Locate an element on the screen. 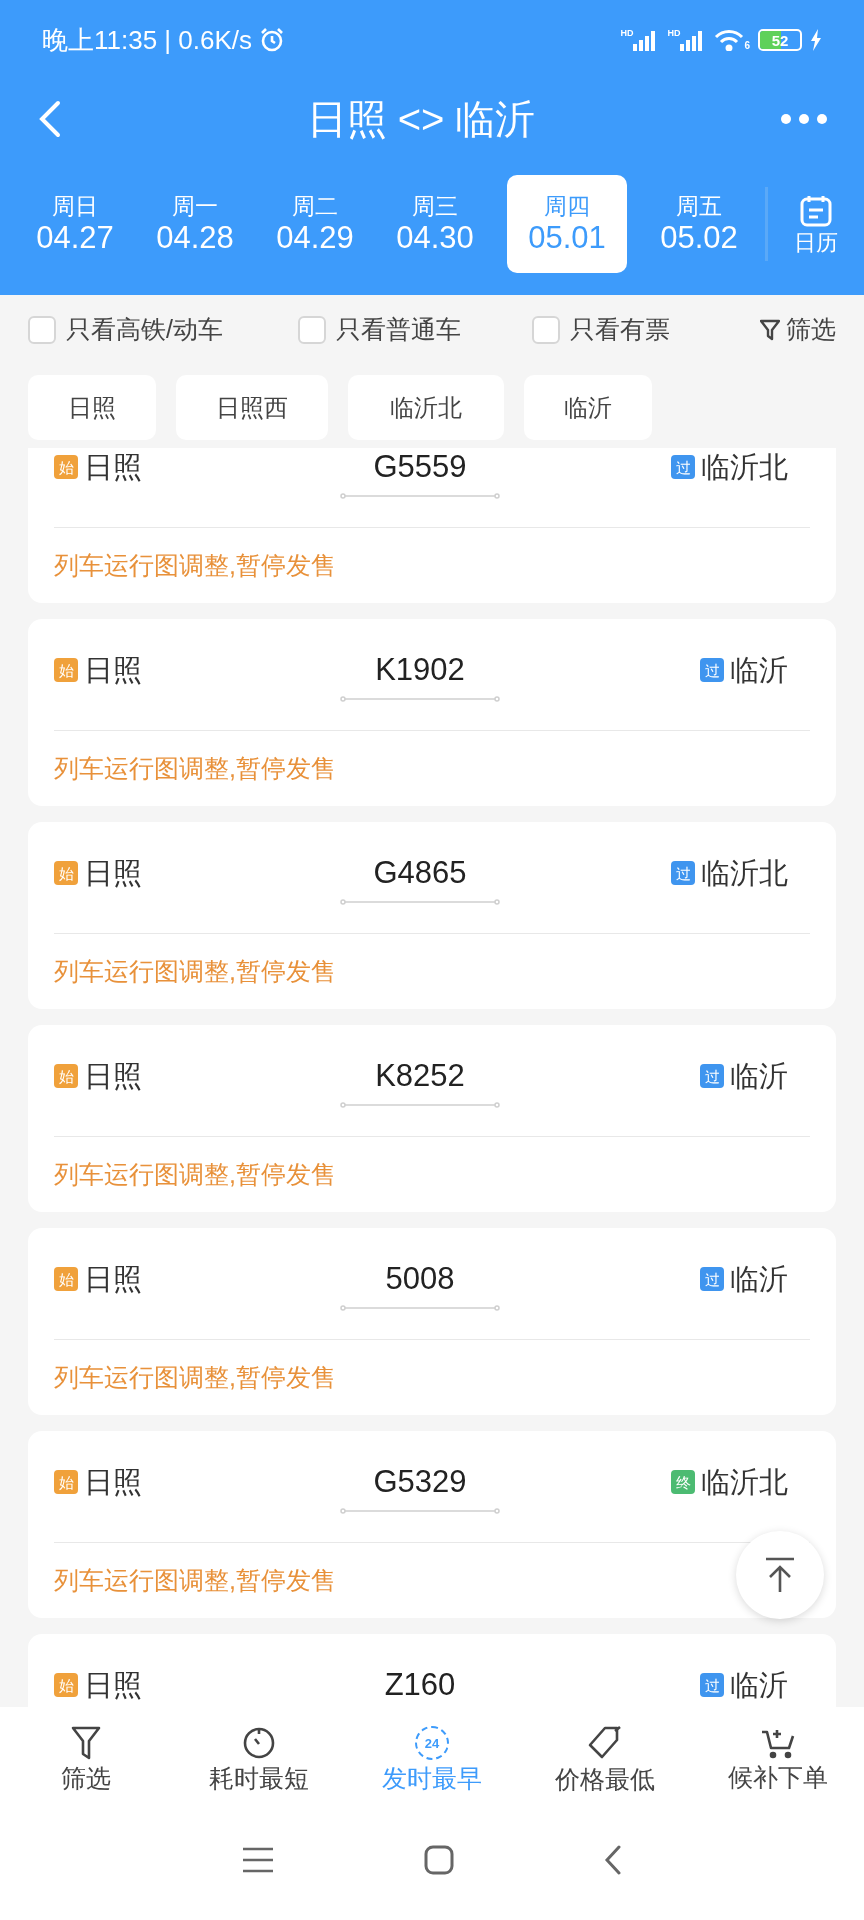 The height and width of the screenshot is (1920, 864). more-icon is located at coordinates (804, 119).